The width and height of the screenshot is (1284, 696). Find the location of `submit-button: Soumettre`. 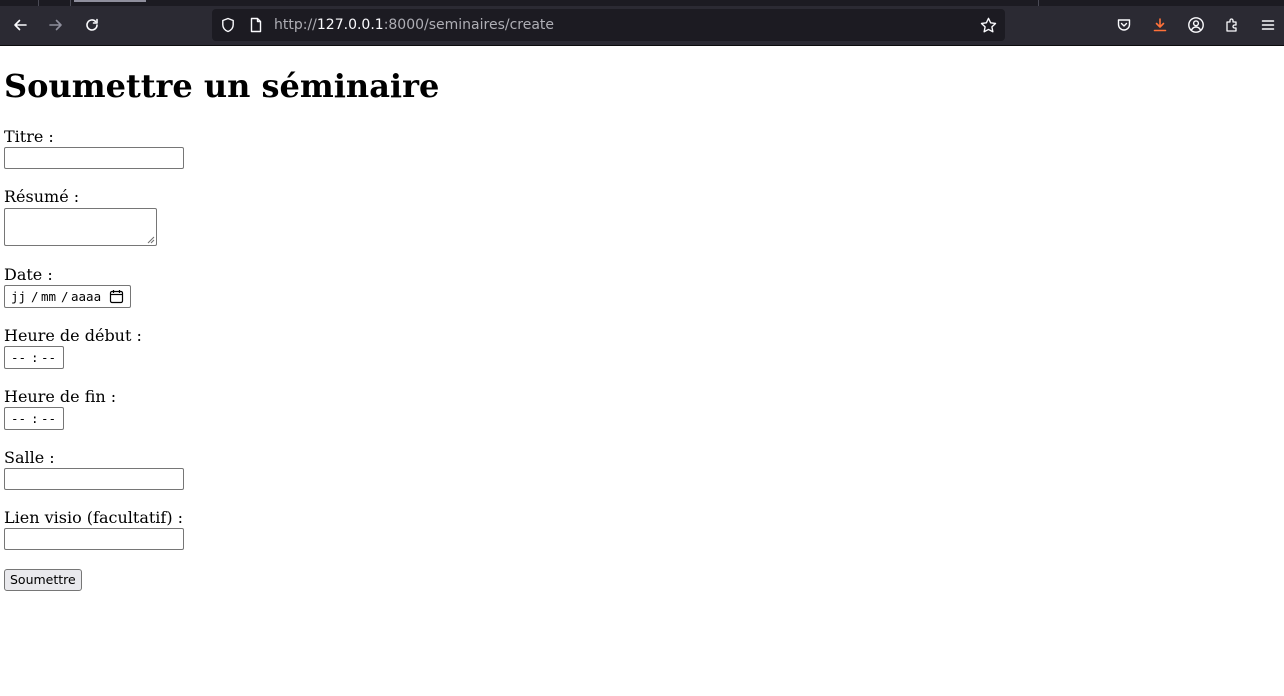

submit-button: Soumettre is located at coordinates (43, 580).